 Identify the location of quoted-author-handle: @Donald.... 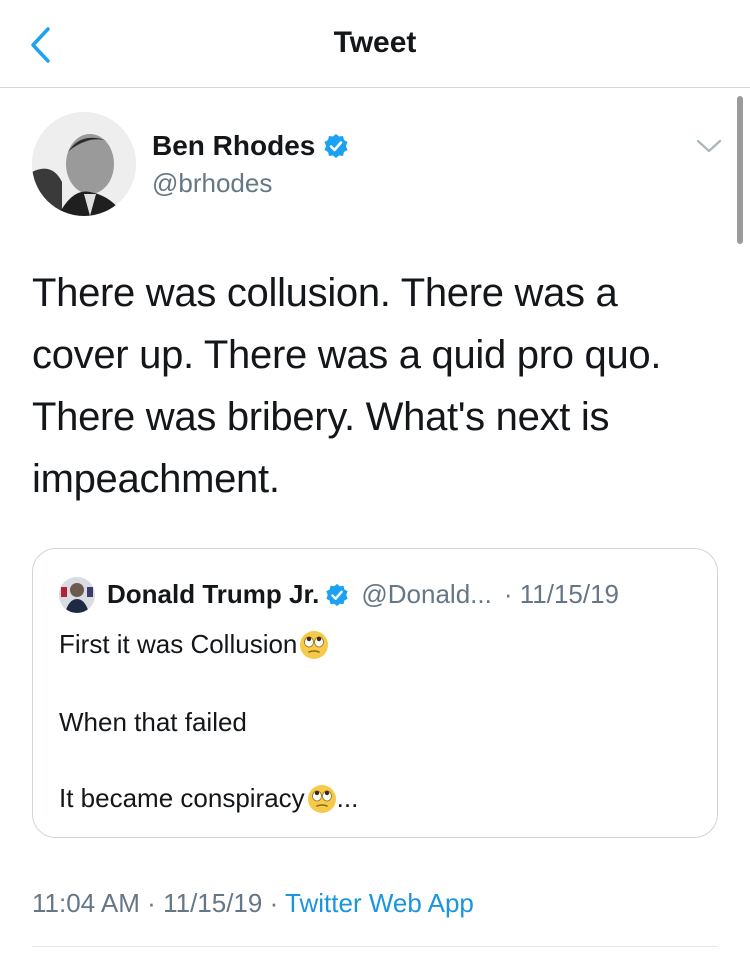
(426, 594).